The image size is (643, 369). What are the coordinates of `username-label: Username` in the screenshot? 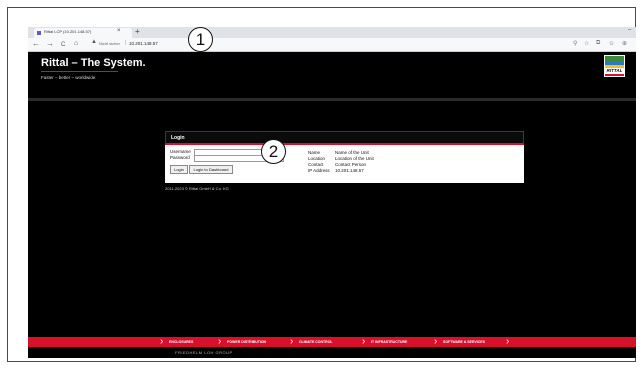 It's located at (180, 151).